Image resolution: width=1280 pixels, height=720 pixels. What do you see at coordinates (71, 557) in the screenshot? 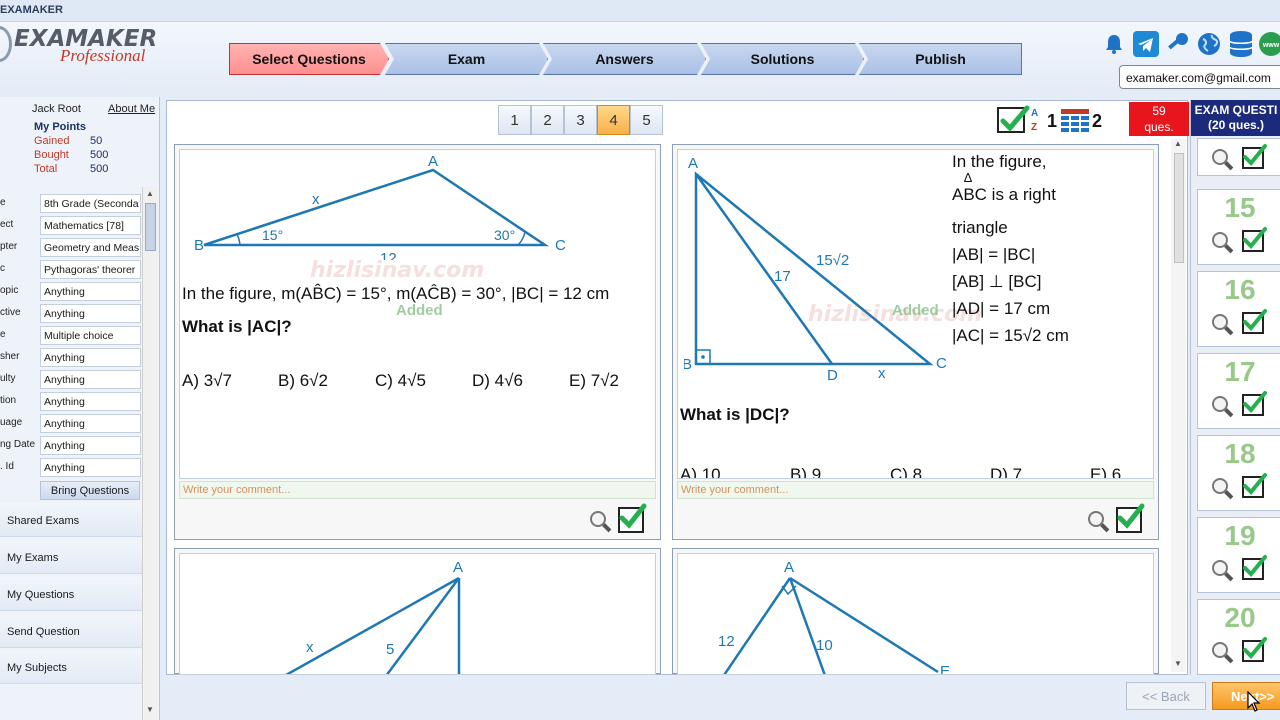
I see `menu-my-exams: My Exams` at bounding box center [71, 557].